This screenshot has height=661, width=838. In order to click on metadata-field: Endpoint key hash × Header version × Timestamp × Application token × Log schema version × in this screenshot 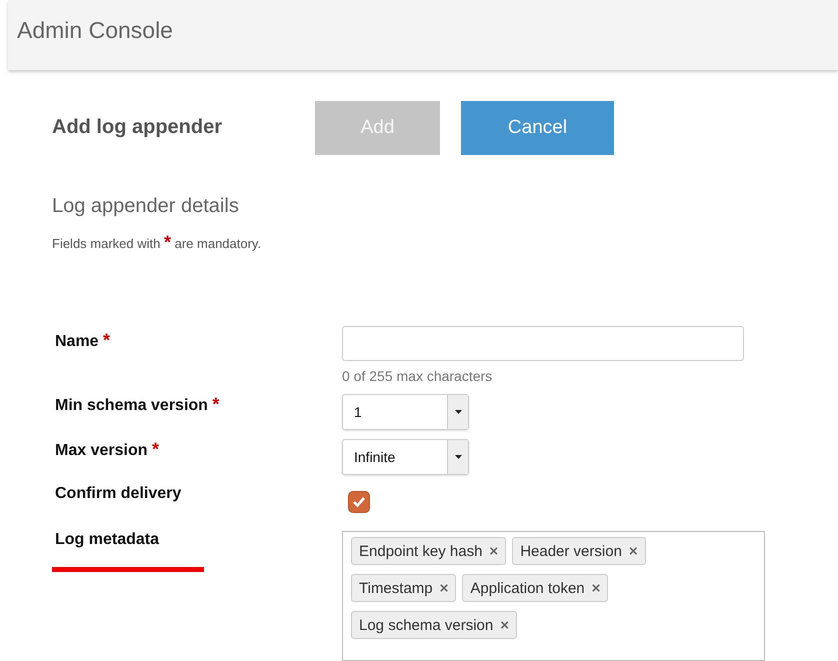, I will do `click(553, 596)`.